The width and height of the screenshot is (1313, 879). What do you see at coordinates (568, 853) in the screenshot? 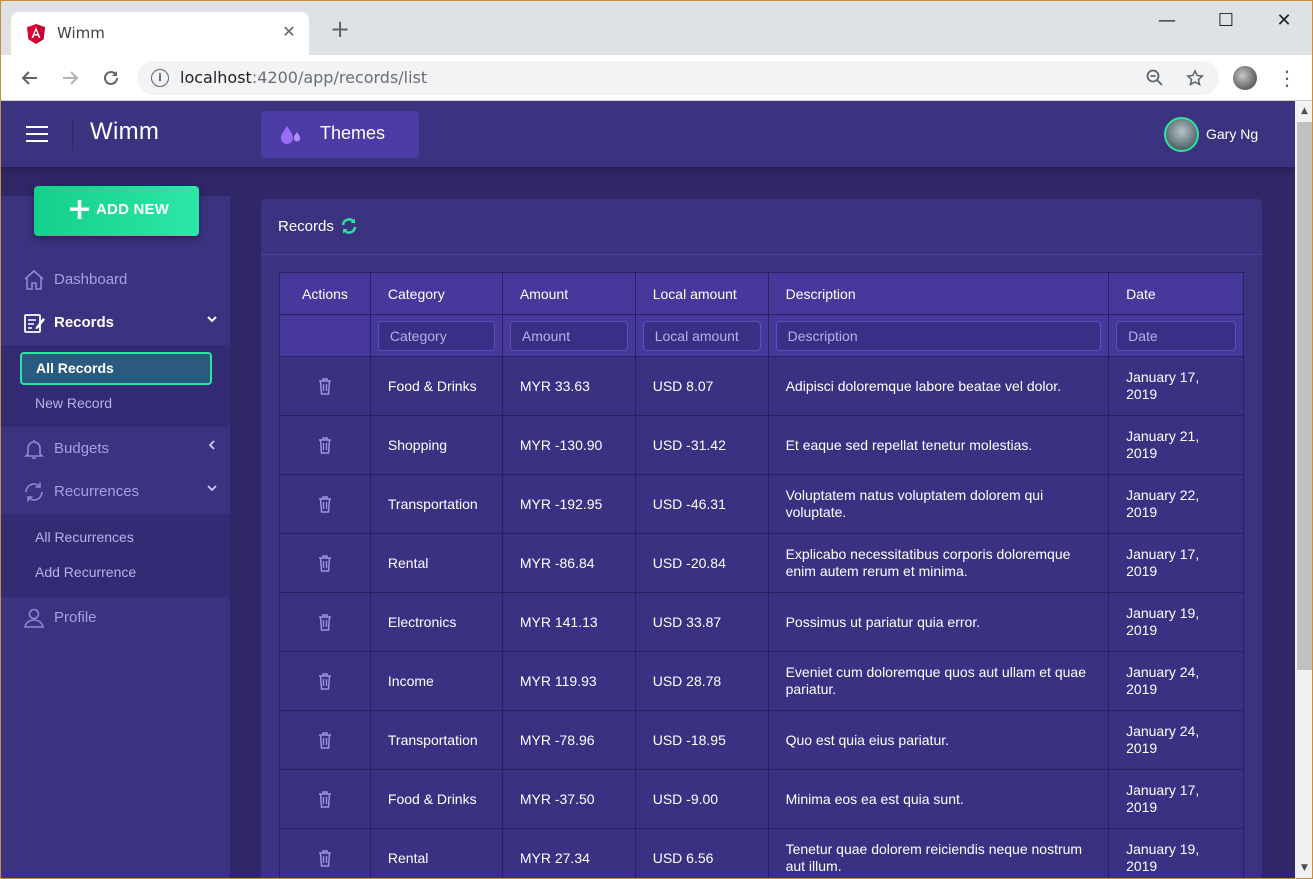
I see `amount-cell: MYR 27.34` at bounding box center [568, 853].